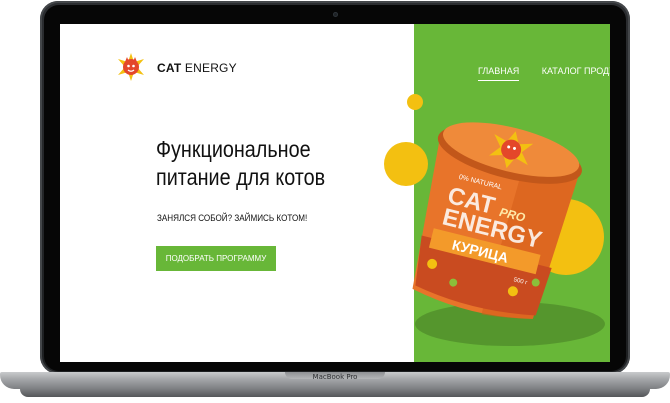  What do you see at coordinates (131, 67) in the screenshot?
I see `cat-logo-icon` at bounding box center [131, 67].